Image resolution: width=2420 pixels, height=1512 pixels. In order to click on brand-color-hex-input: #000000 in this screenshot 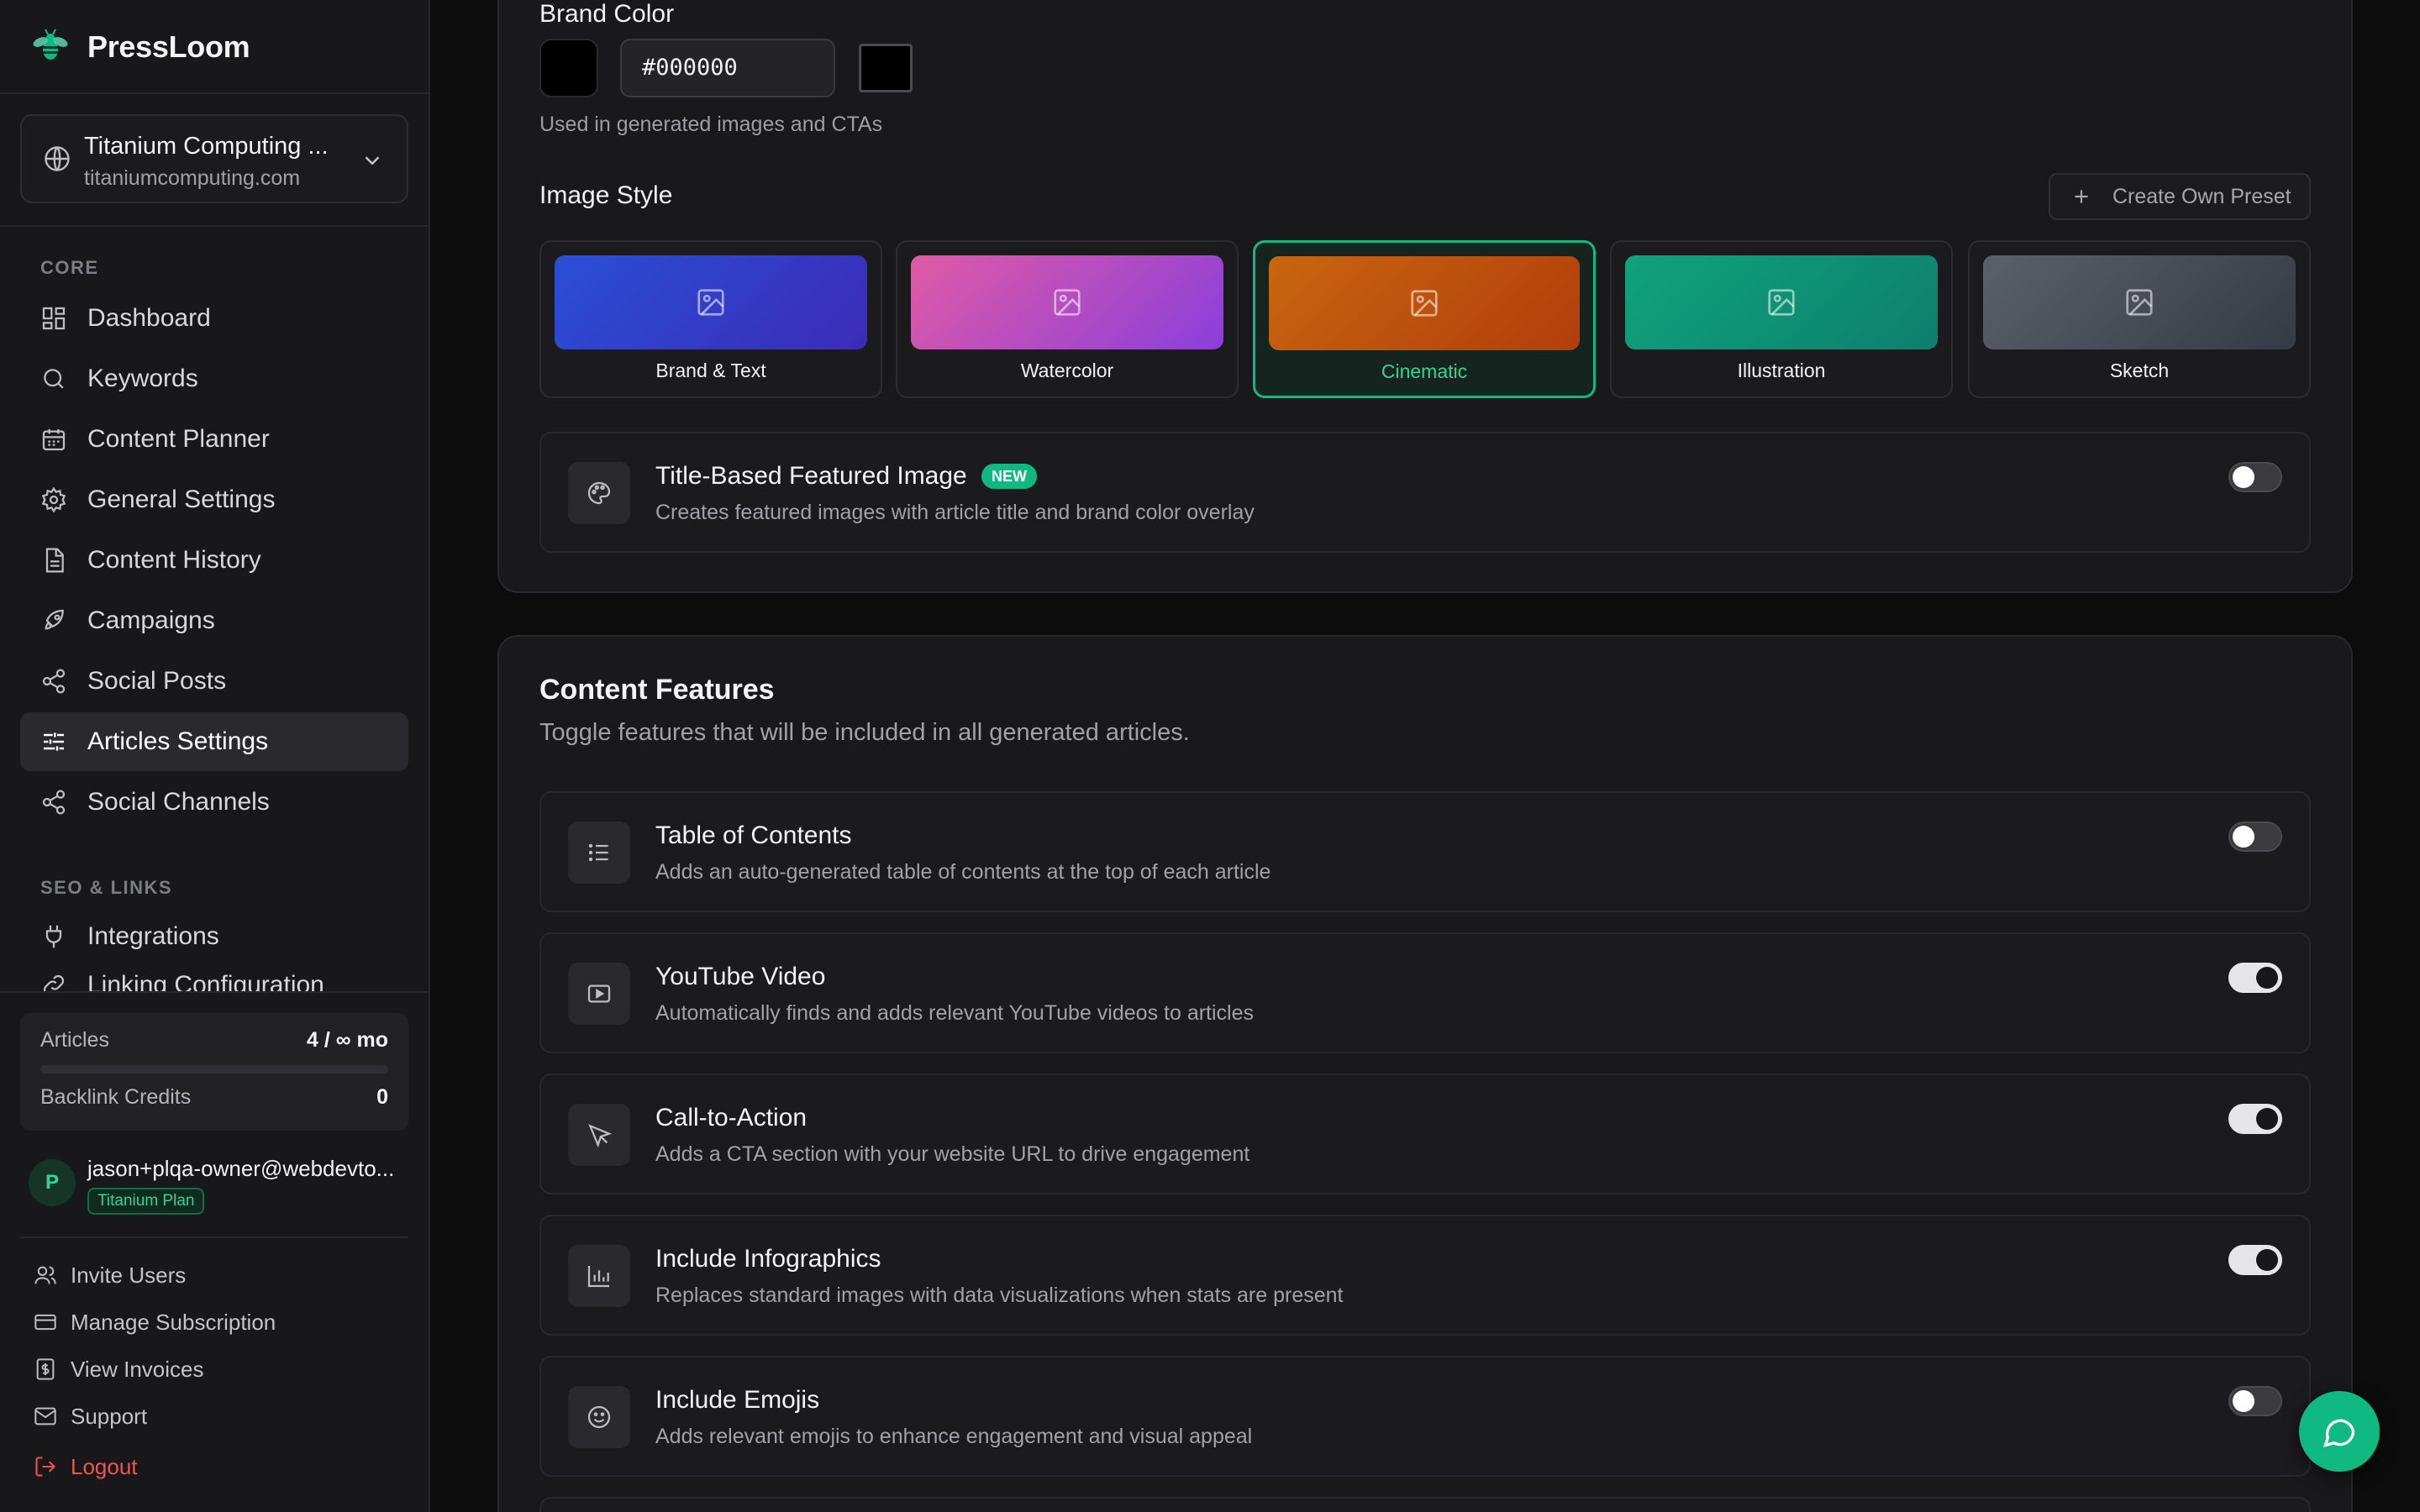, I will do `click(727, 68)`.